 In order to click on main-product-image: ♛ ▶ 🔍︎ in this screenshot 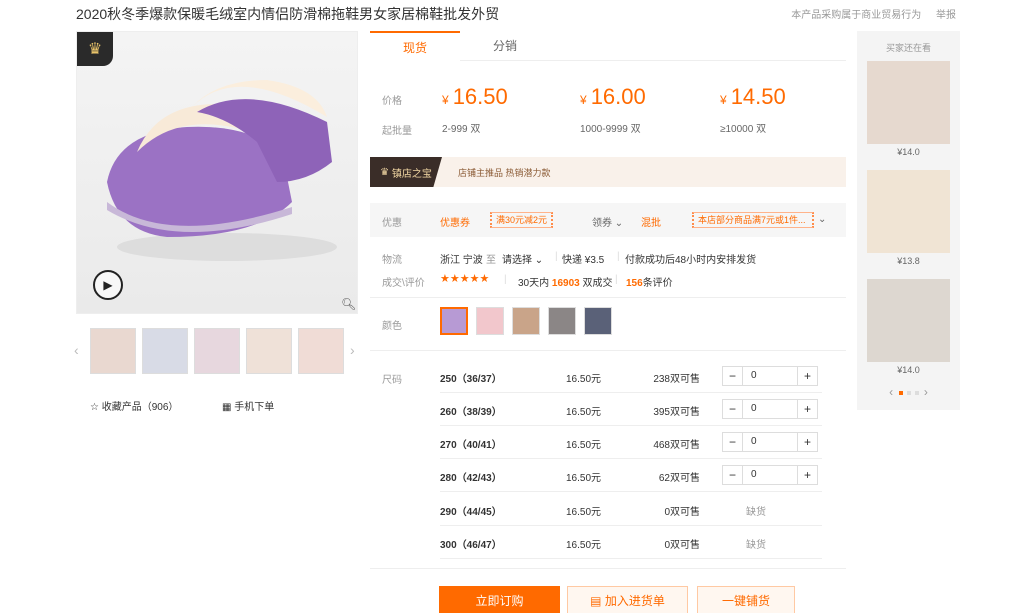, I will do `click(217, 172)`.